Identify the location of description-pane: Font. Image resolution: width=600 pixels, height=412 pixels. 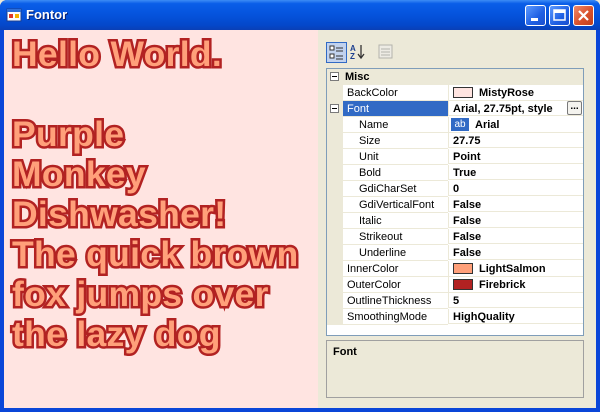
(455, 369).